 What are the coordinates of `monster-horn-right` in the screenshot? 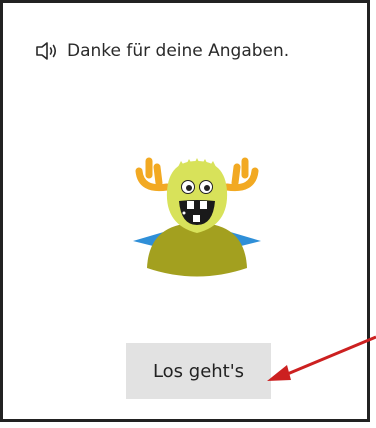 It's located at (241, 174).